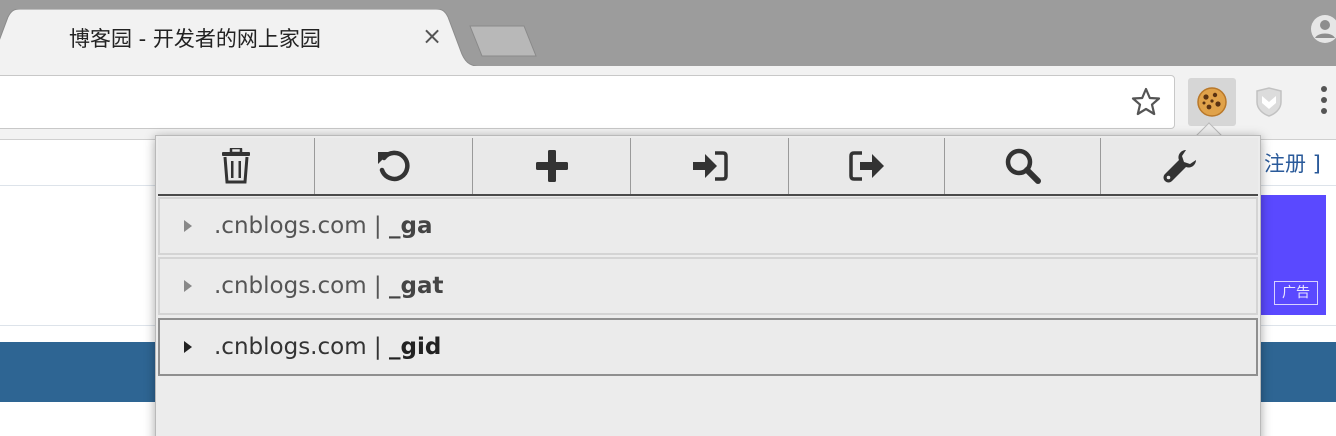  Describe the element at coordinates (708, 347) in the screenshot. I see `cookie-row-gid: .cnblogs.com | _gid` at that location.